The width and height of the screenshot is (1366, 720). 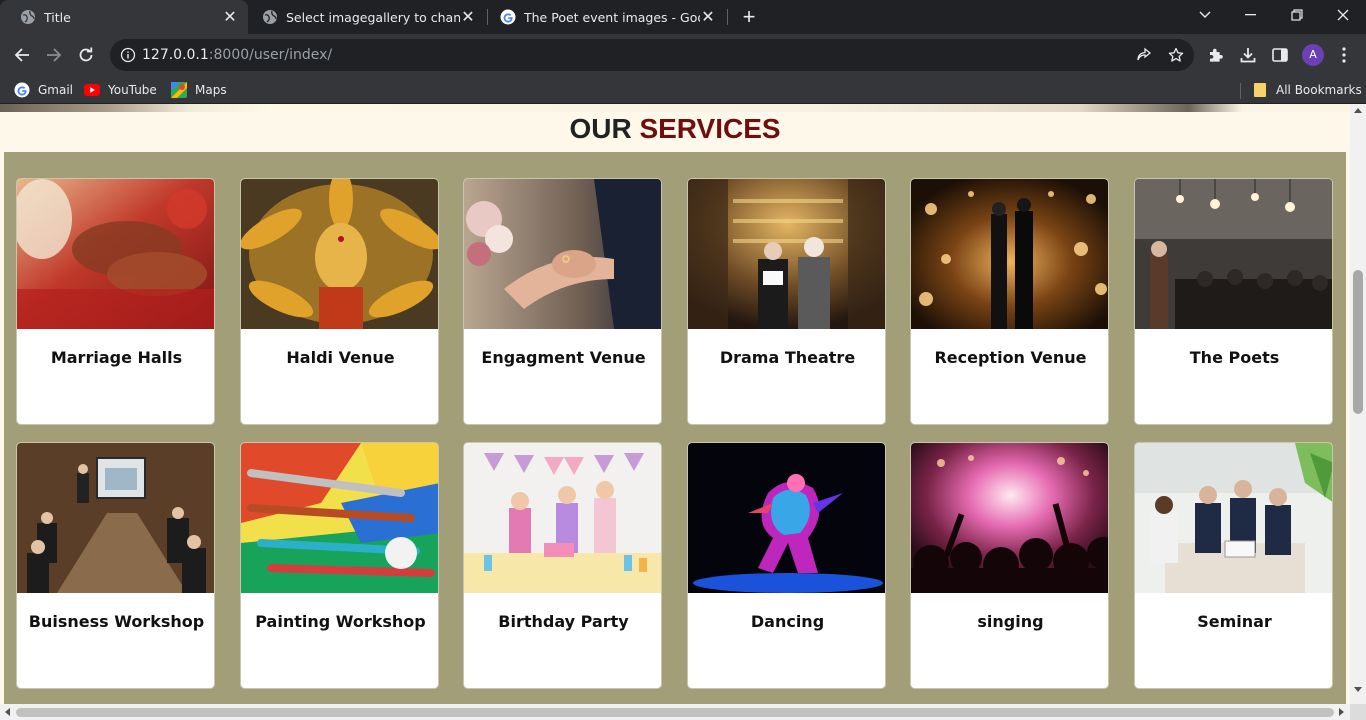 I want to click on scroll-down-icon, so click(x=1358, y=689).